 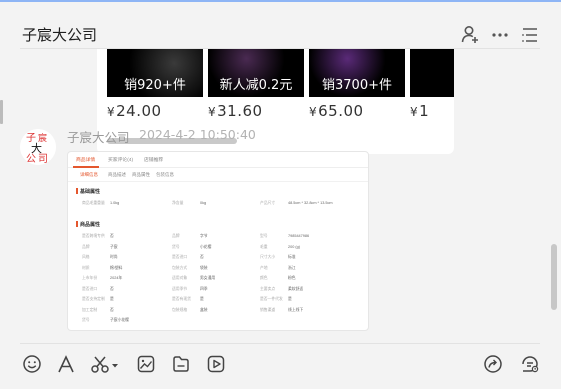 I want to click on shot-tab: 店铺推荐, so click(x=154, y=160).